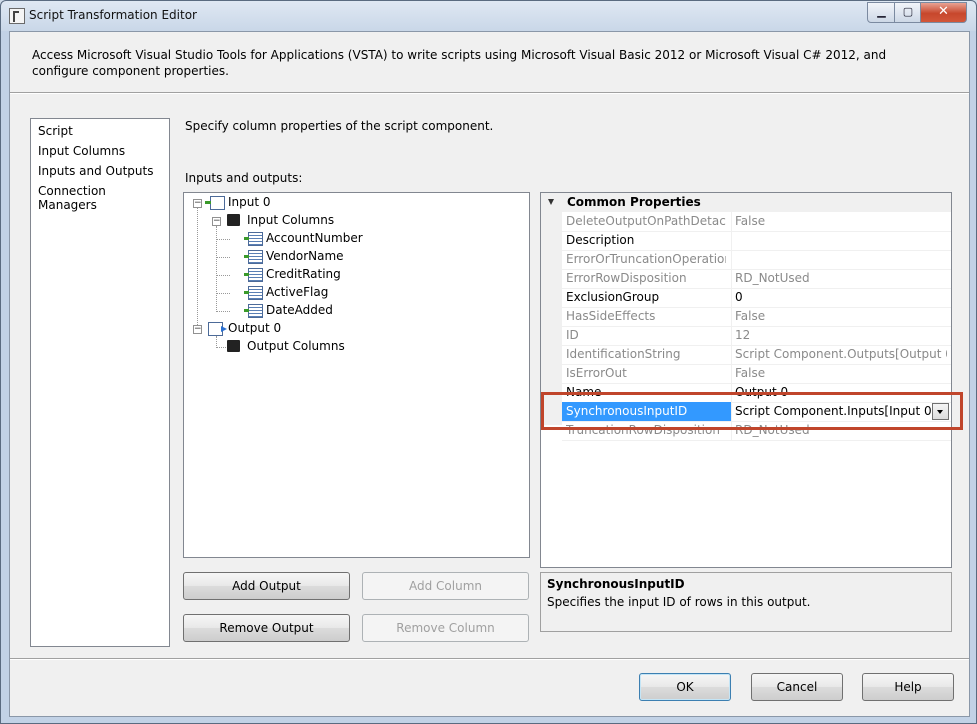 Image resolution: width=977 pixels, height=724 pixels. Describe the element at coordinates (254, 328) in the screenshot. I see `tree-node-output-0: Output 0` at that location.